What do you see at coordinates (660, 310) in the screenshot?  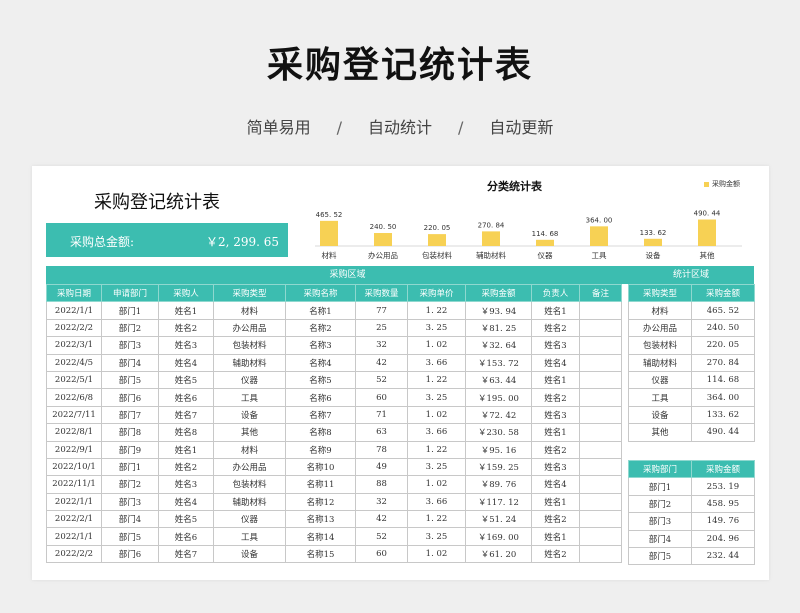 I see `category-stats-cell: 材料` at bounding box center [660, 310].